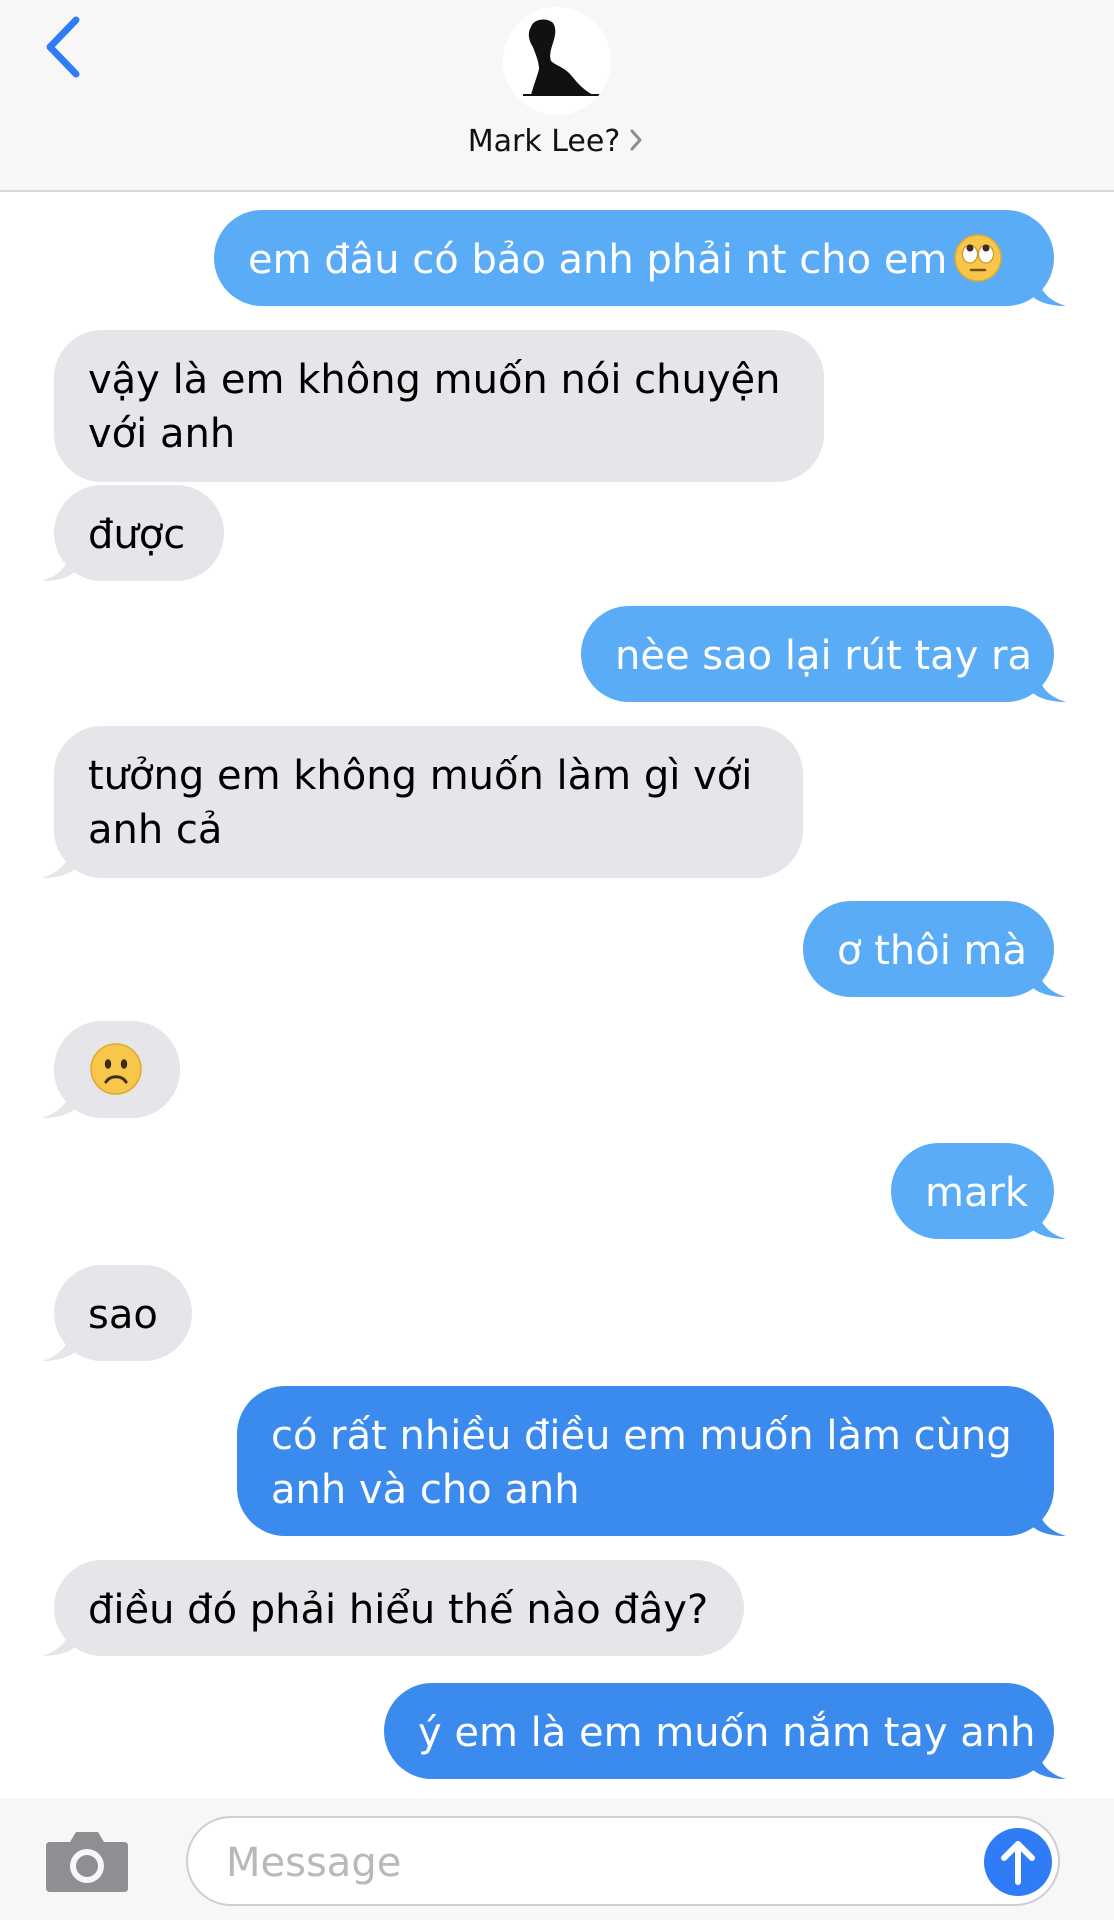 Image resolution: width=1114 pixels, height=1920 pixels. What do you see at coordinates (162, 434) in the screenshot?
I see `message-line: với anh` at bounding box center [162, 434].